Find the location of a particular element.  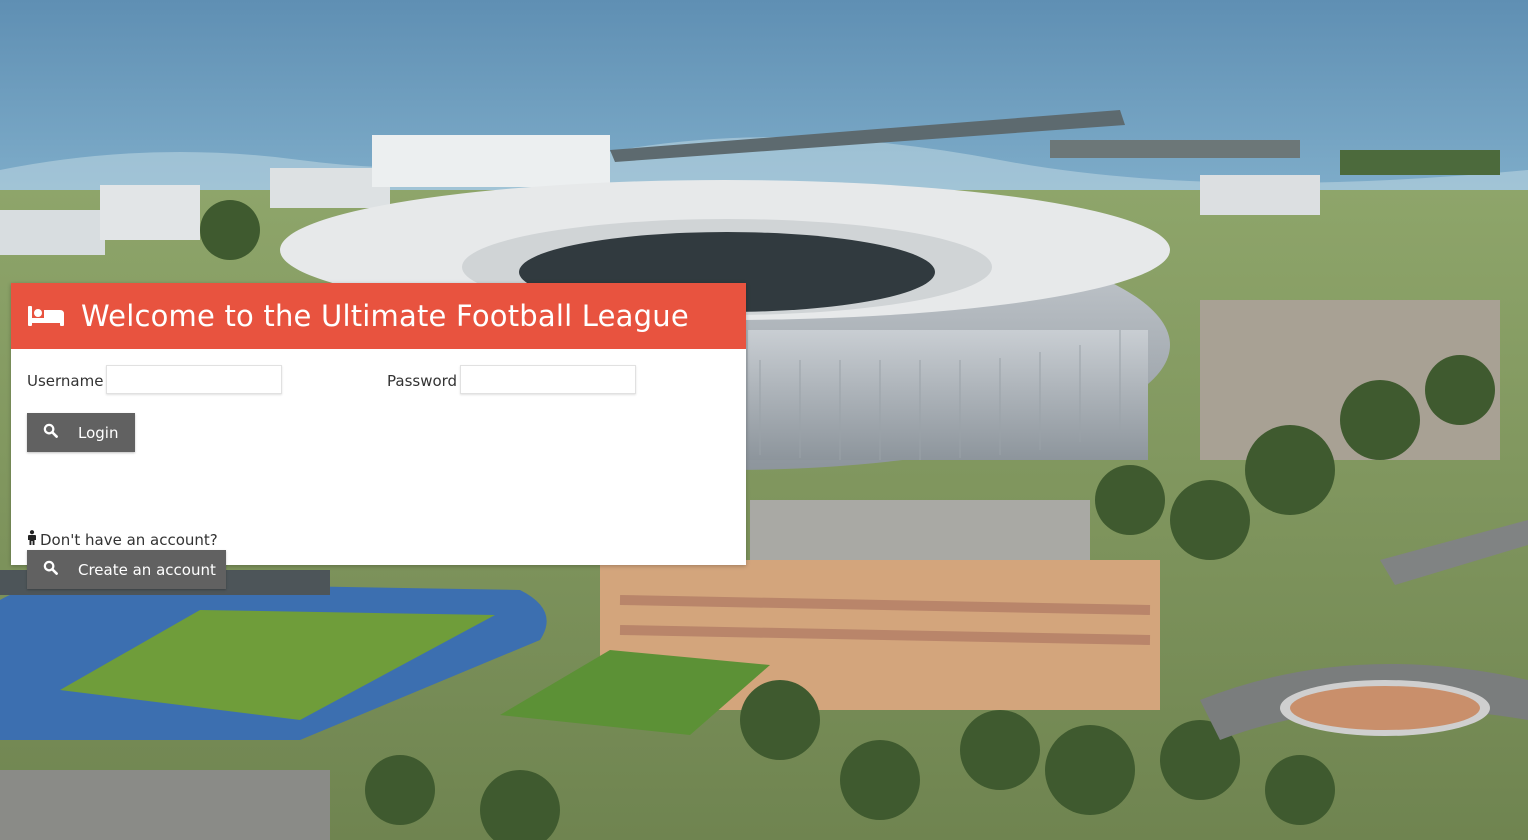

username-label: Username is located at coordinates (65, 381).